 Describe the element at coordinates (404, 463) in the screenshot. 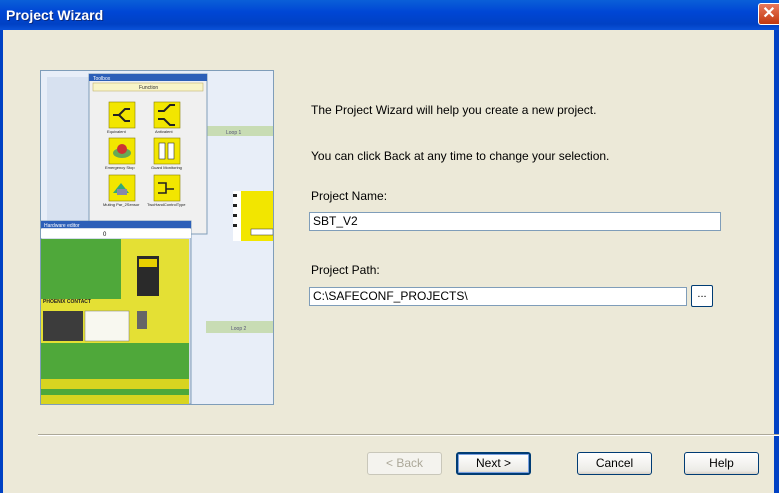

I see `back-button: < Back` at that location.